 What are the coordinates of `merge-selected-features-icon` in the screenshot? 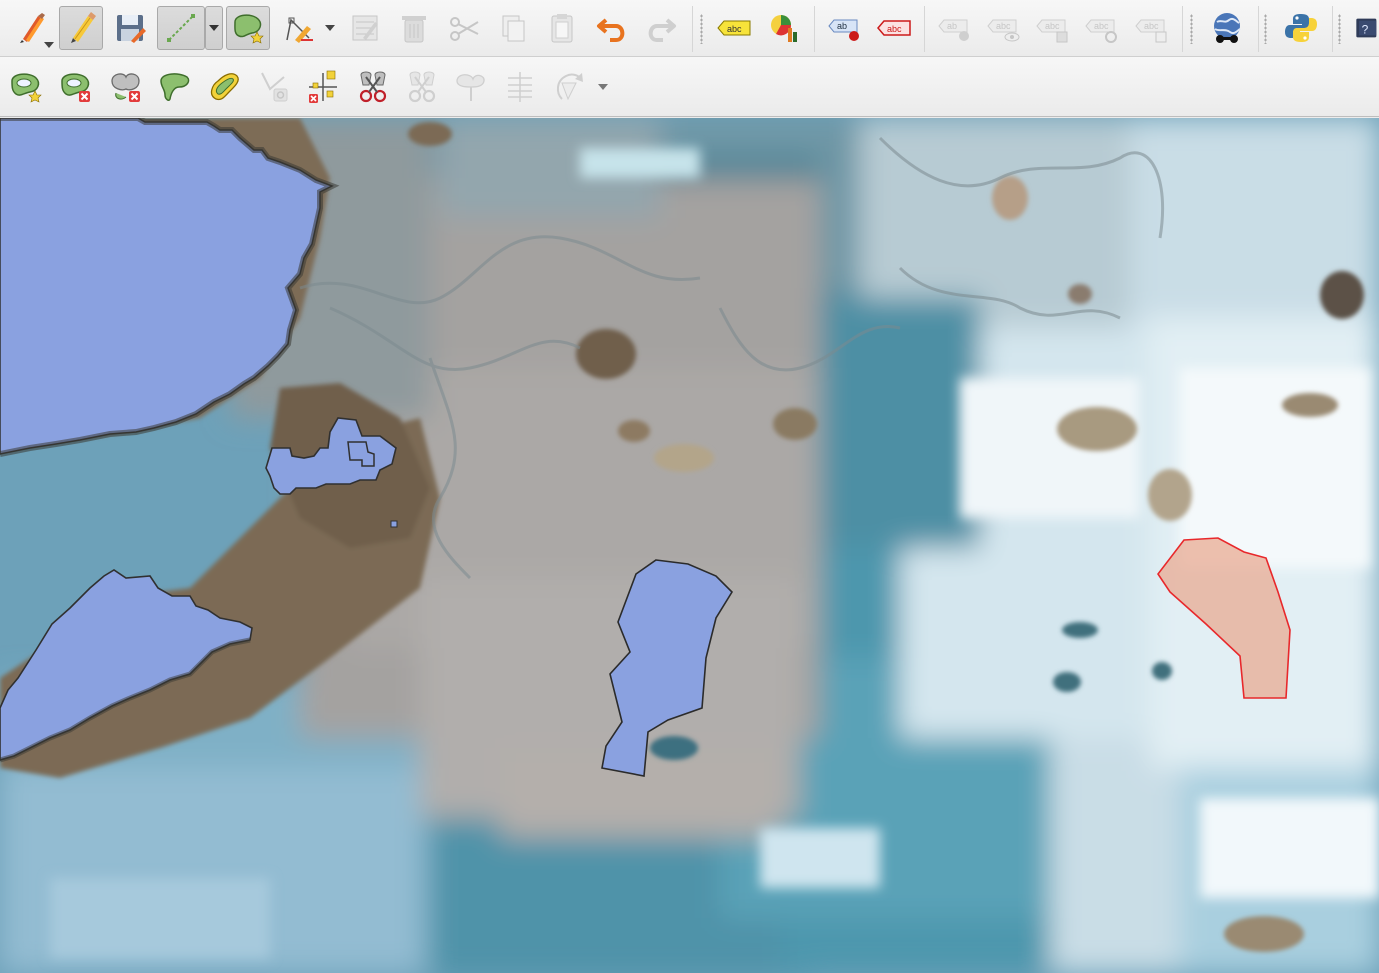 It's located at (422, 87).